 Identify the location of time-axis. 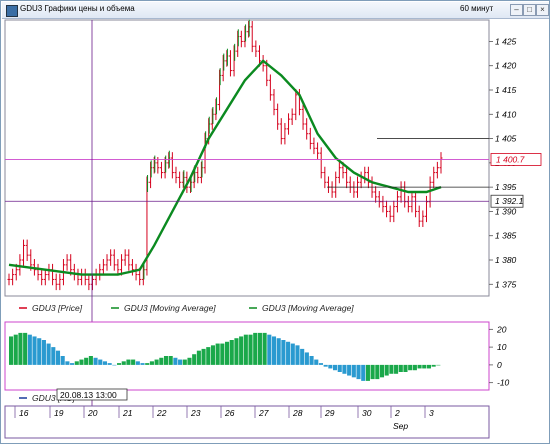
(247, 422).